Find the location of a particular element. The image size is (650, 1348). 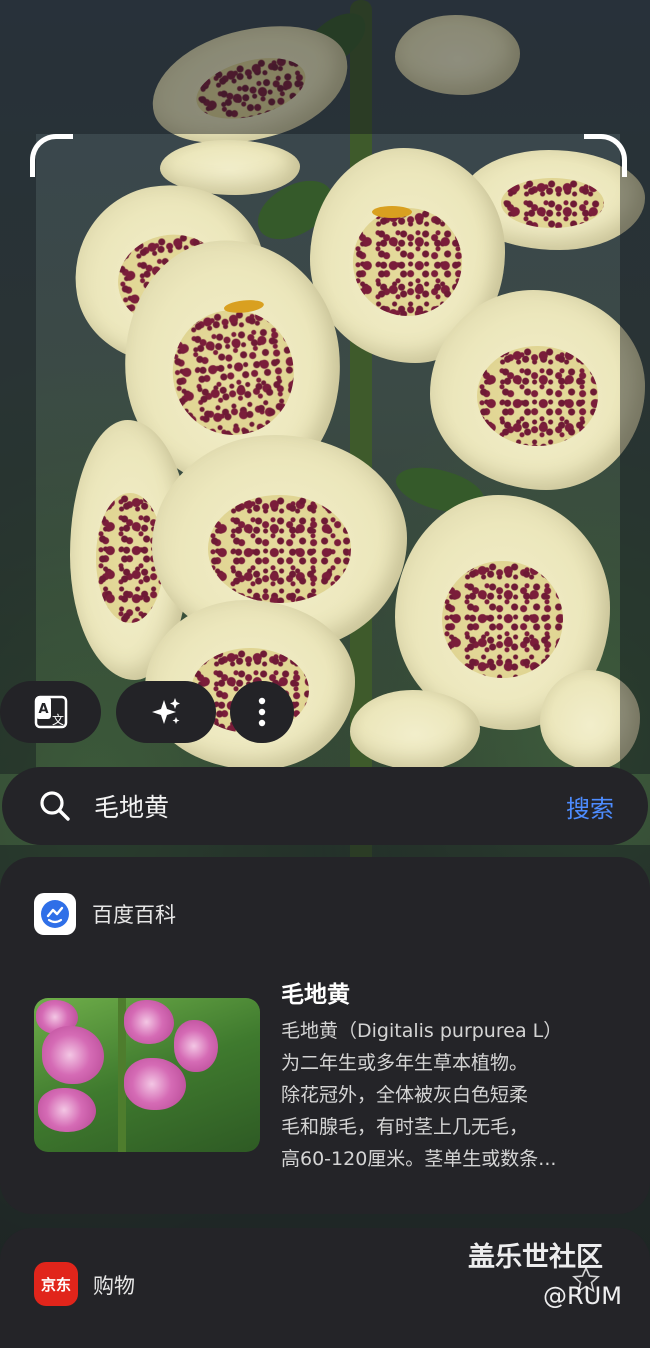

svg-text: 文 is located at coordinates (57, 719).